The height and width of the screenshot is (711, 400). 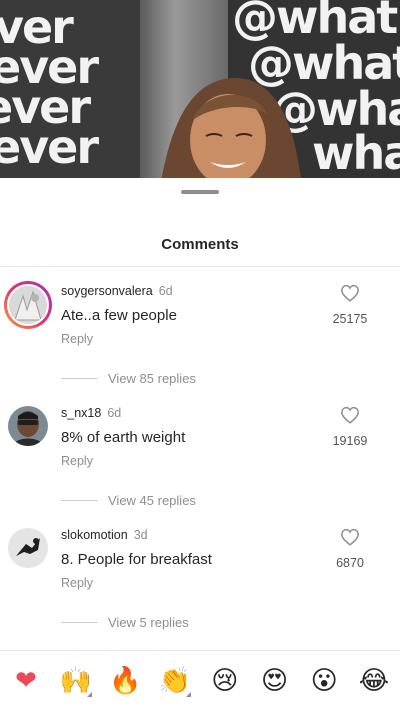 What do you see at coordinates (119, 315) in the screenshot?
I see `comment-text: Ate..a few people` at bounding box center [119, 315].